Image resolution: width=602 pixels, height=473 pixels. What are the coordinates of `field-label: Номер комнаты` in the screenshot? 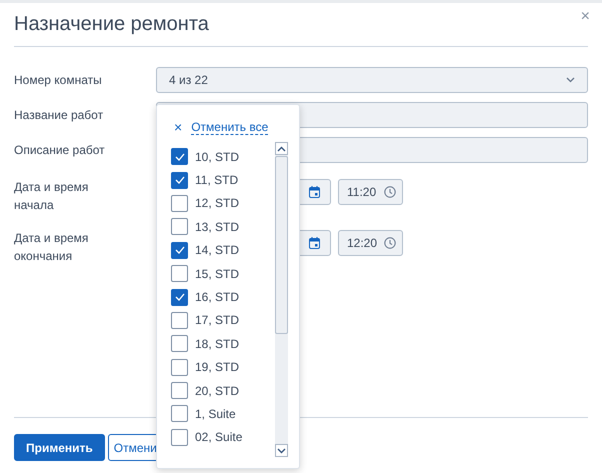 It's located at (58, 80).